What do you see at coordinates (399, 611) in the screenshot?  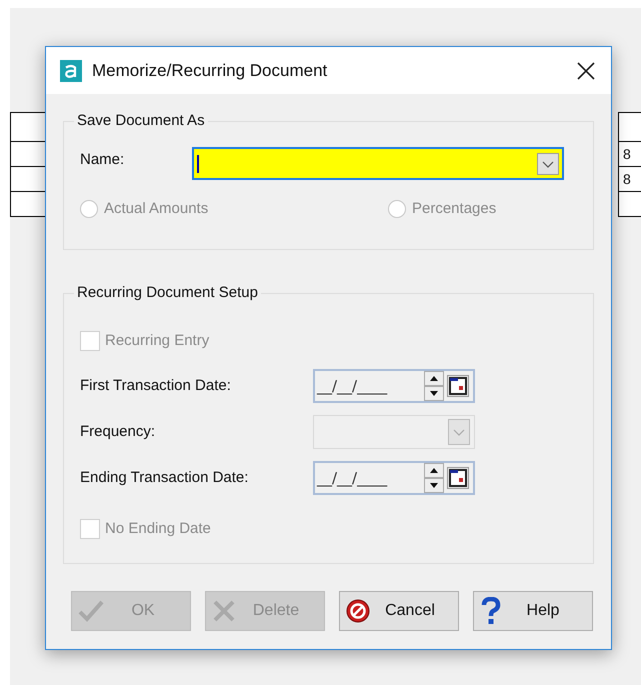 I see `cancel-button: Cancel` at bounding box center [399, 611].